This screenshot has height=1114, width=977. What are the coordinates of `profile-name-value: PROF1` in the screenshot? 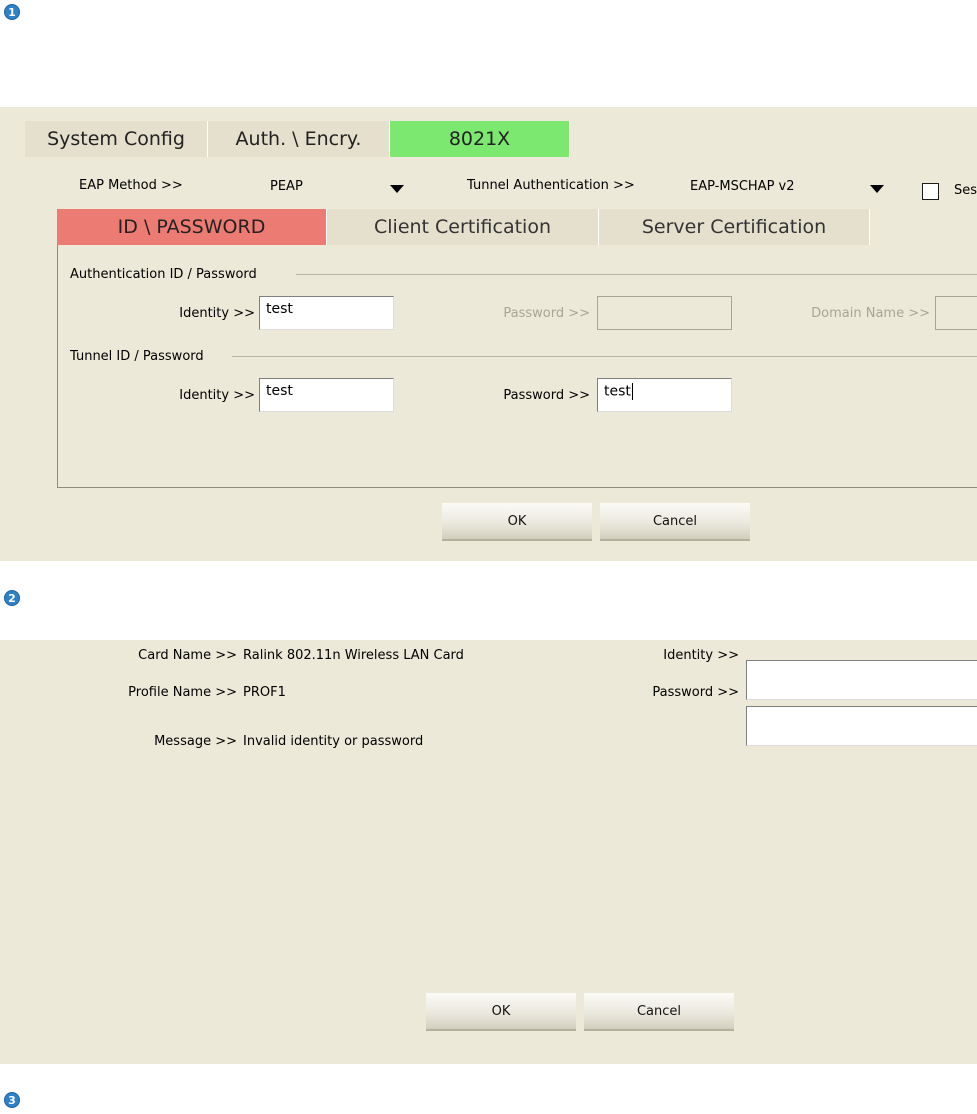 It's located at (264, 692).